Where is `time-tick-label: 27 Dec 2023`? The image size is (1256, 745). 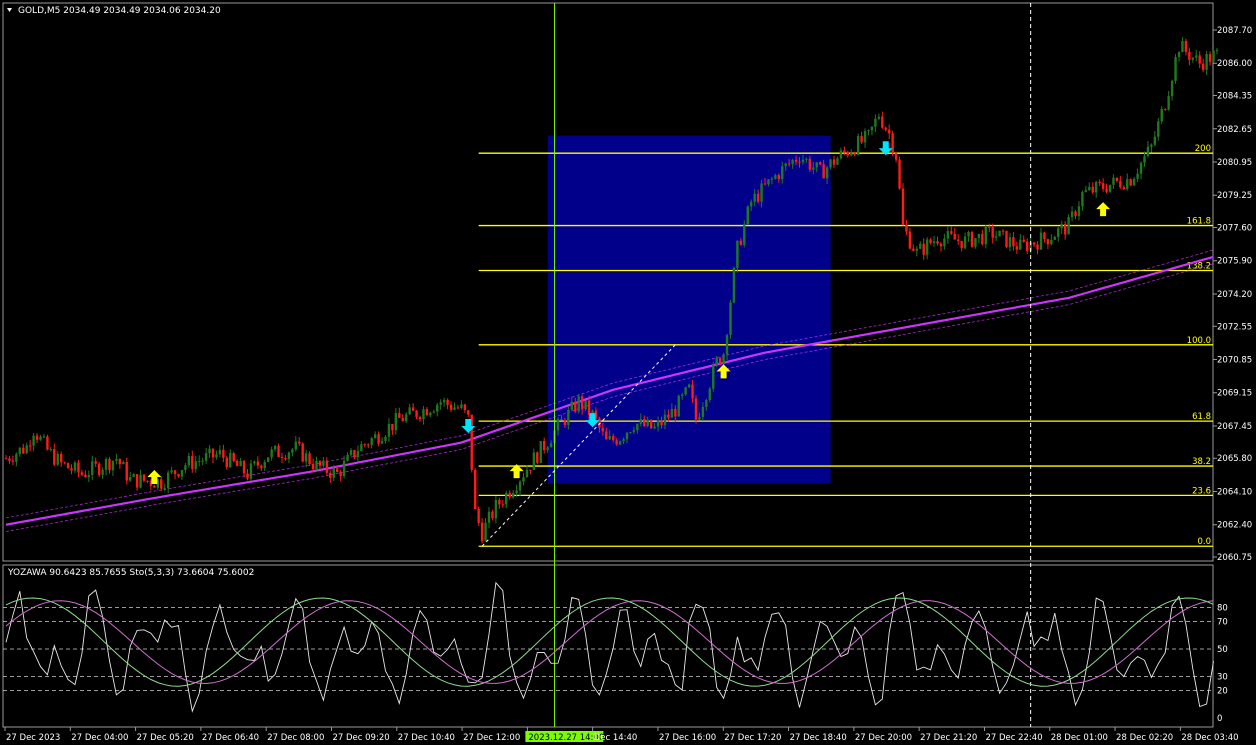 time-tick-label: 27 Dec 2023 is located at coordinates (33, 738).